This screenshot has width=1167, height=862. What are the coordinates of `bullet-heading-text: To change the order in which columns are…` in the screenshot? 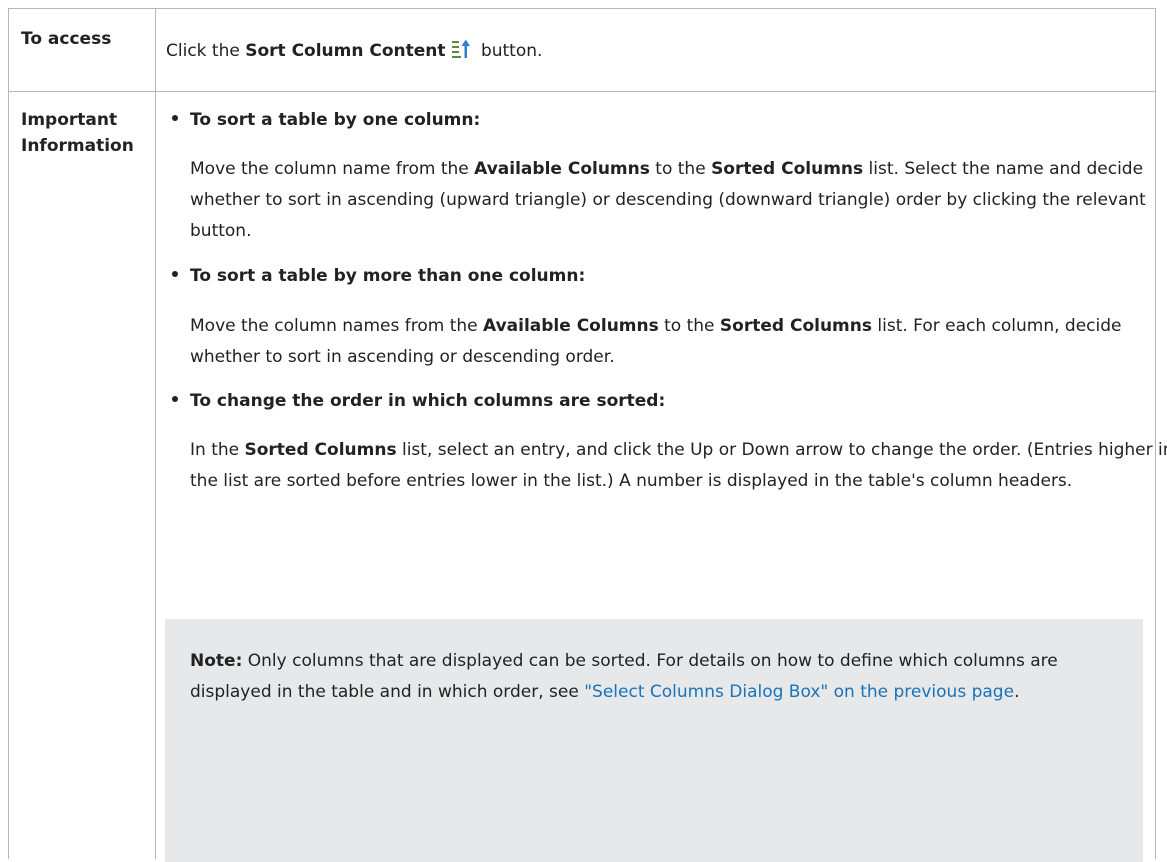 It's located at (428, 401).